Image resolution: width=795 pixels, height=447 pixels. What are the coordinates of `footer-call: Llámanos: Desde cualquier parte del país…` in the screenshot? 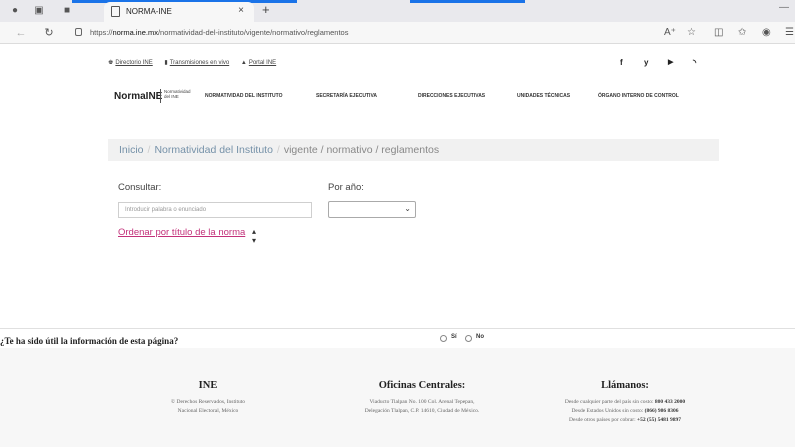 It's located at (625, 402).